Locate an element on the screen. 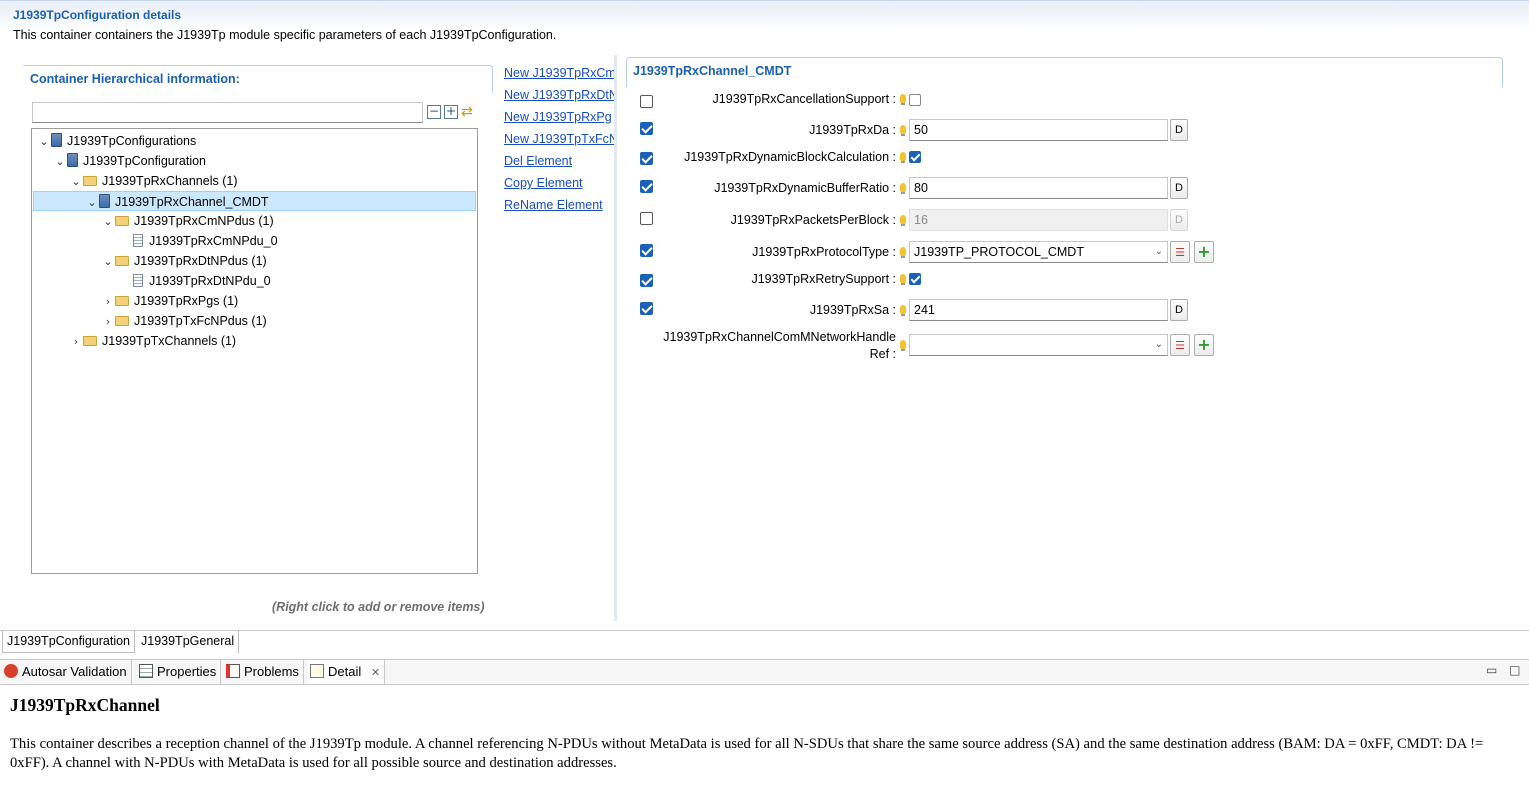  close-icon: ✕ is located at coordinates (375, 672).